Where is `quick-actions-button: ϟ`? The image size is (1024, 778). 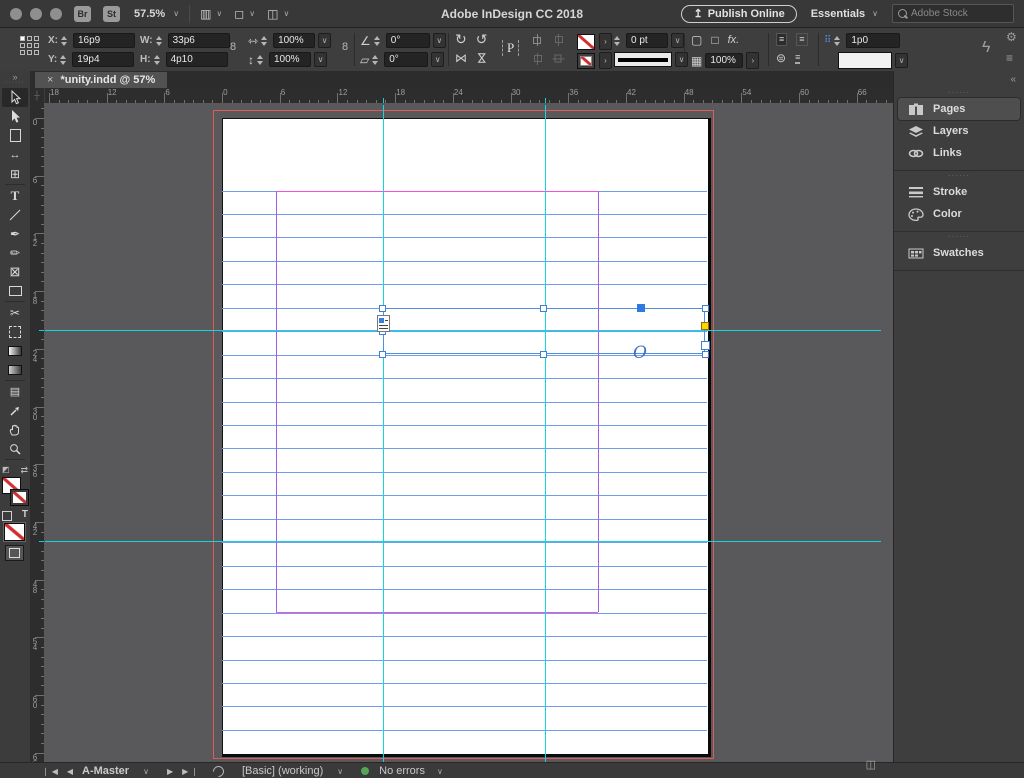
quick-actions-button: ϟ is located at coordinates (986, 48).